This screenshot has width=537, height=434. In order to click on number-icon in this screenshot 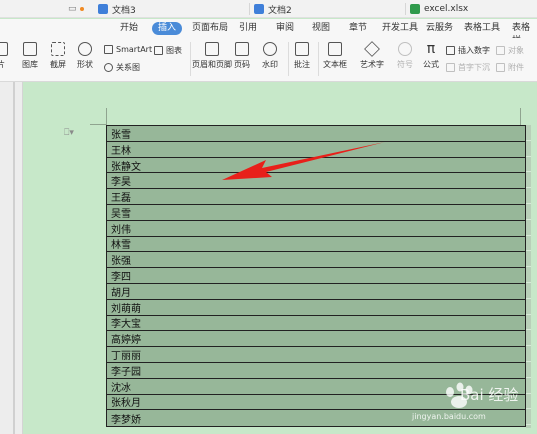, I will do `click(450, 50)`.